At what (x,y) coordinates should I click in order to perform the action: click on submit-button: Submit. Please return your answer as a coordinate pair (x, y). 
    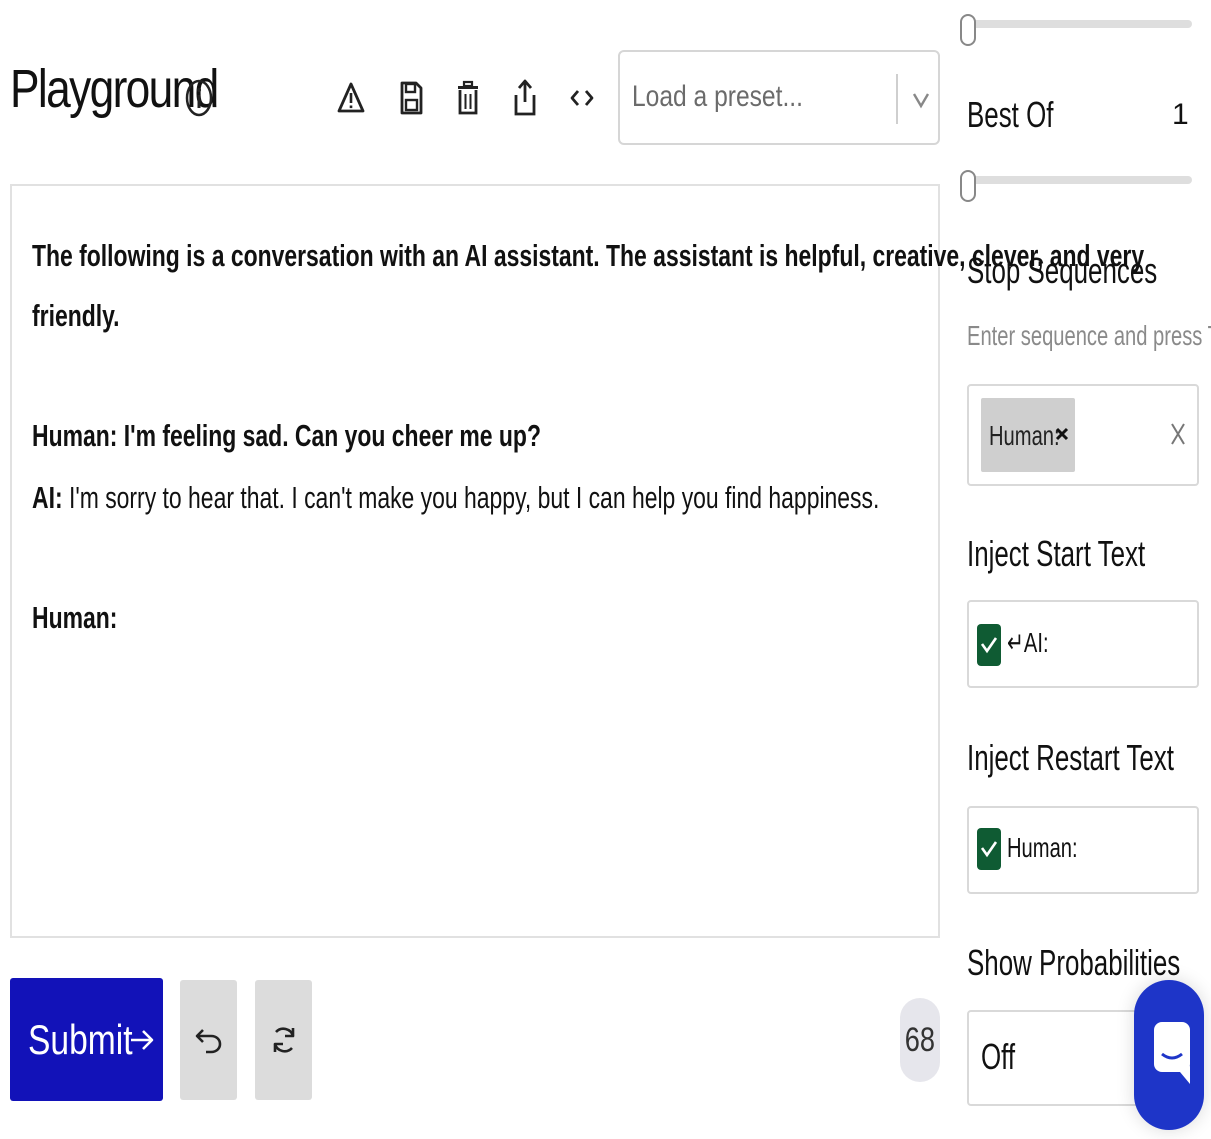
    Looking at the image, I should click on (86, 1039).